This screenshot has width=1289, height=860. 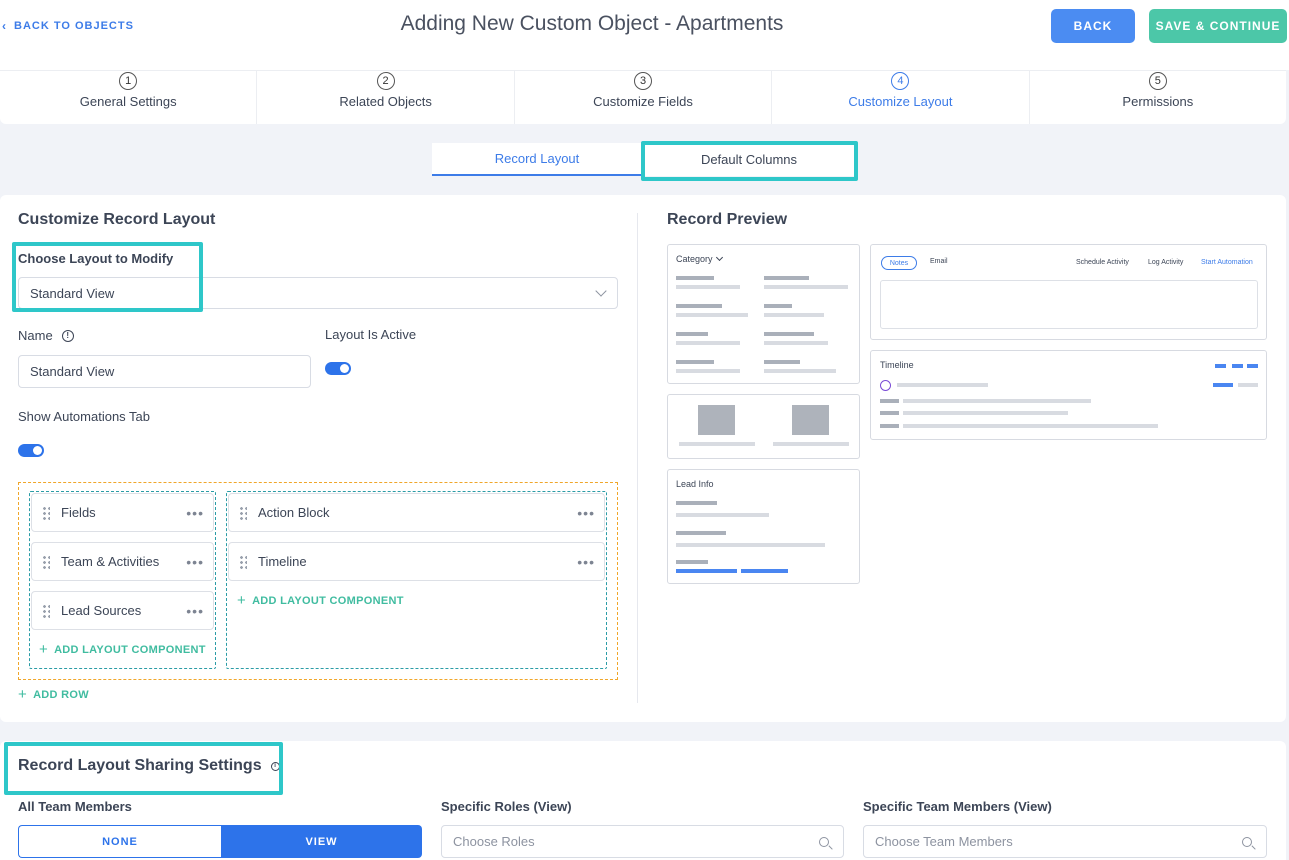 I want to click on step-customize-fields: 3 Customize Fields, so click(x=644, y=97).